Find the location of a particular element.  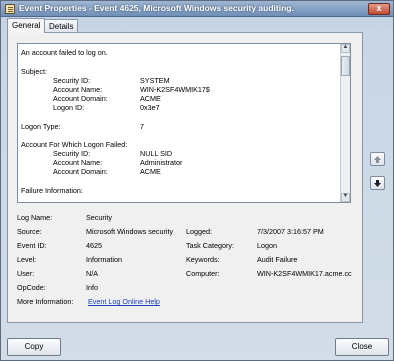

description-line: Logon ID: is located at coordinates (69, 107).